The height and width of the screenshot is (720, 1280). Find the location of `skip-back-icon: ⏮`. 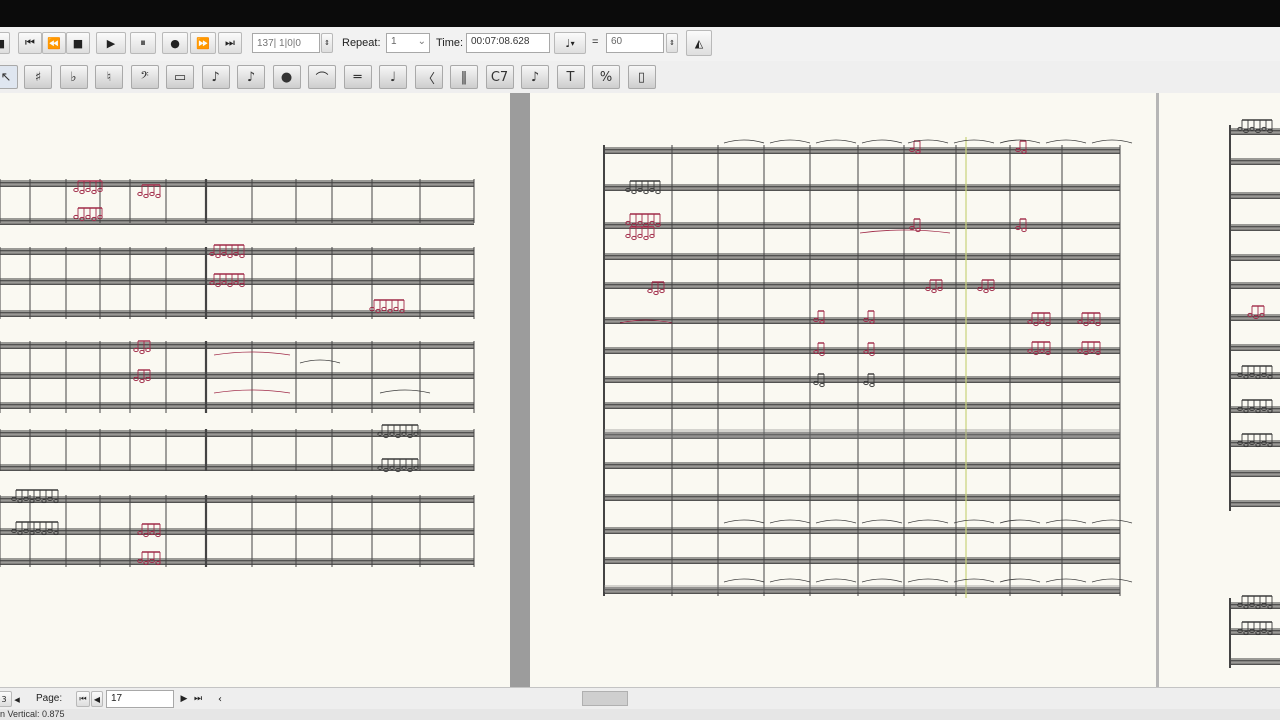

skip-back-icon: ⏮ is located at coordinates (30, 42).